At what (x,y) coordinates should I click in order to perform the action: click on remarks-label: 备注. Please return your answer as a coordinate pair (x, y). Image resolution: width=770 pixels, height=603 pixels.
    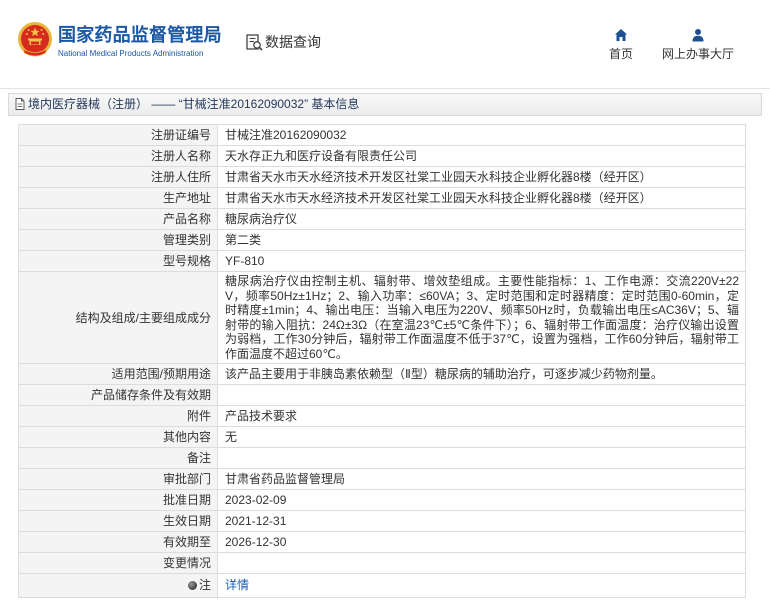
    Looking at the image, I should click on (118, 458).